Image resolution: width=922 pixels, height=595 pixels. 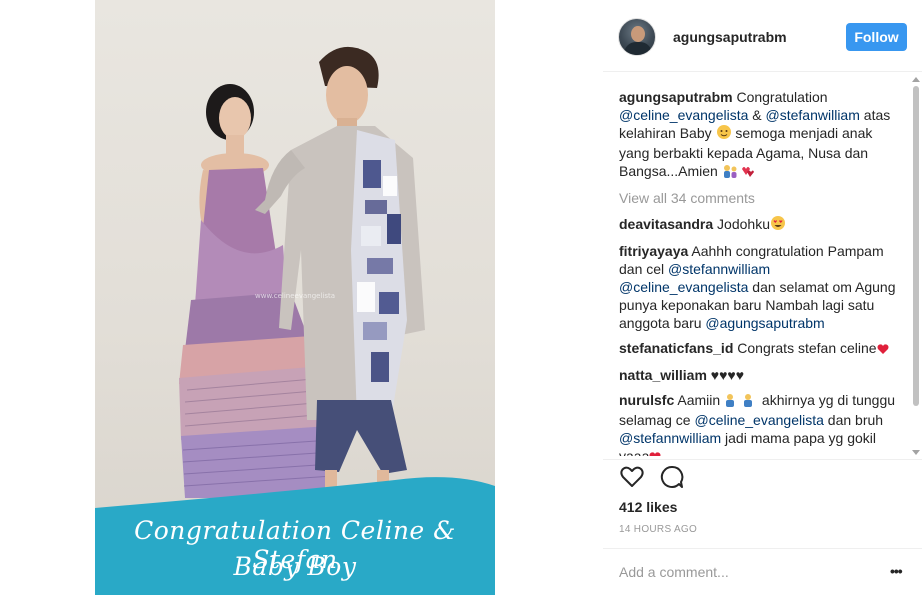 I want to click on couple-emoji-icon, so click(x=741, y=402).